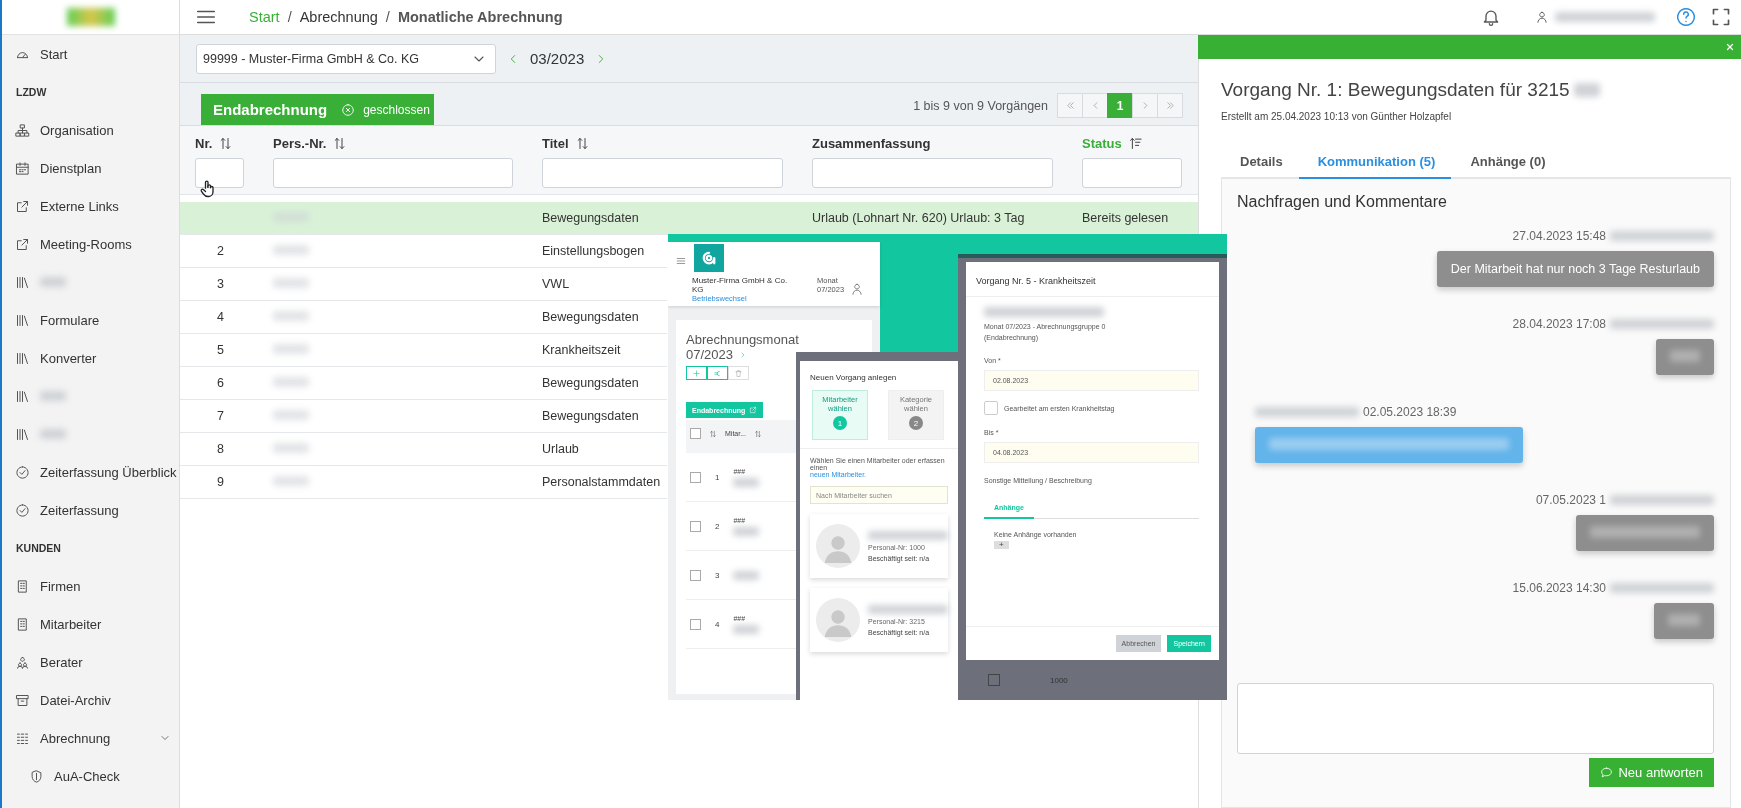 The image size is (1741, 808). Describe the element at coordinates (1607, 772) in the screenshot. I see `speech-bubble-icon` at that location.